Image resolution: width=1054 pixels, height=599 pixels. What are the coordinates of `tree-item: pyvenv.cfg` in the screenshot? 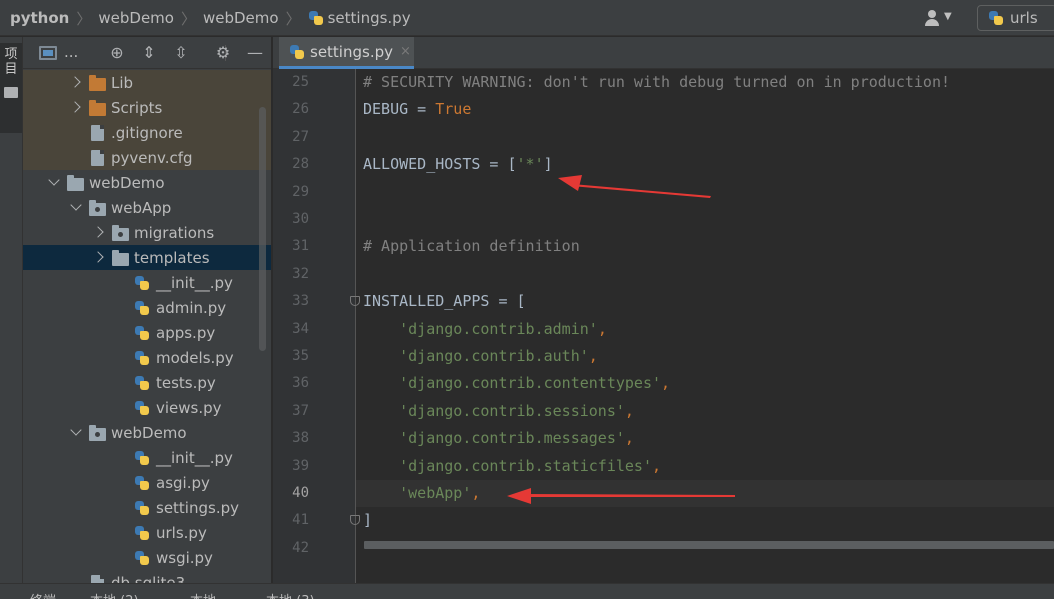 It's located at (147, 157).